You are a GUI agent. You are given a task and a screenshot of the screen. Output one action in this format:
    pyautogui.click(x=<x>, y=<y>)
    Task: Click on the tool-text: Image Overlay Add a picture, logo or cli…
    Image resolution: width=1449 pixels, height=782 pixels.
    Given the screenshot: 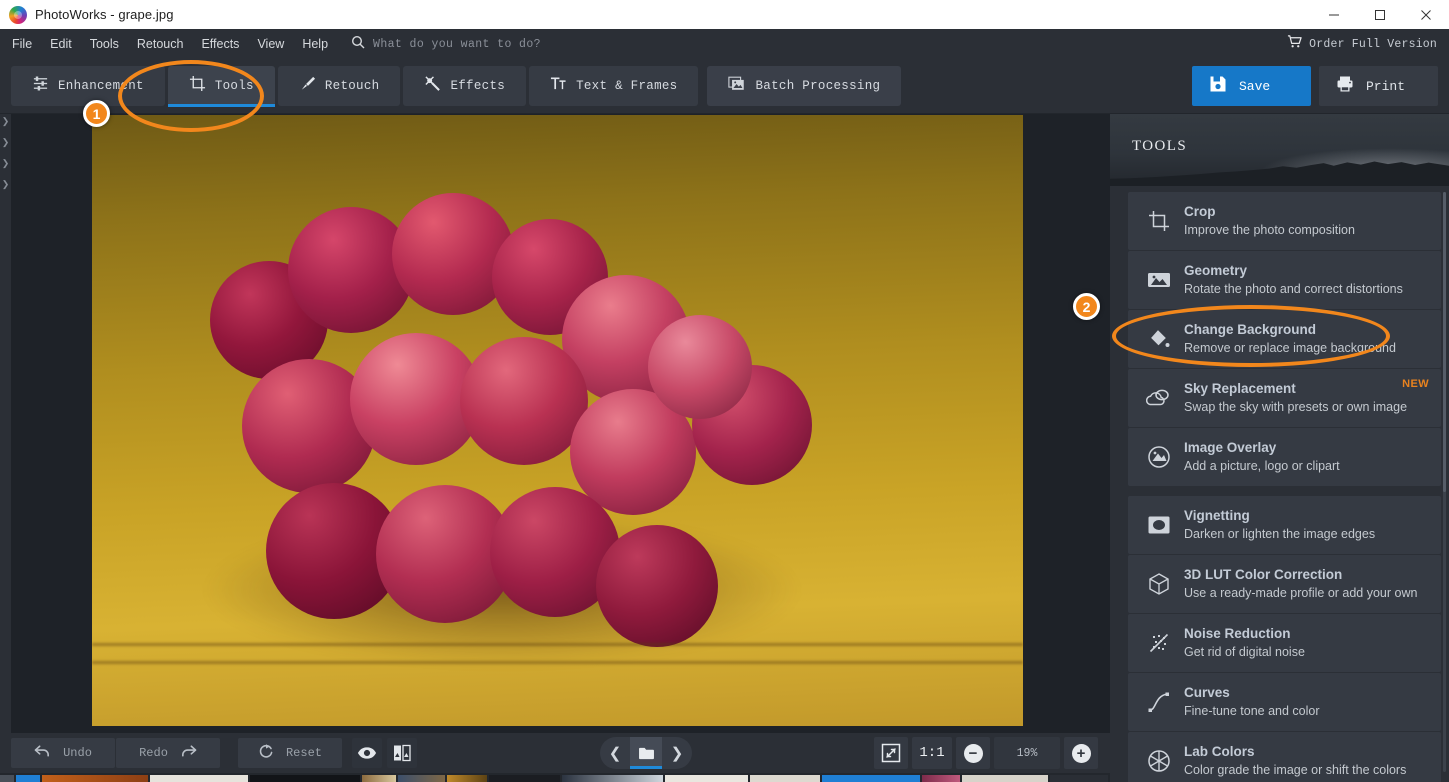 What is the action you would take?
    pyautogui.click(x=1262, y=457)
    